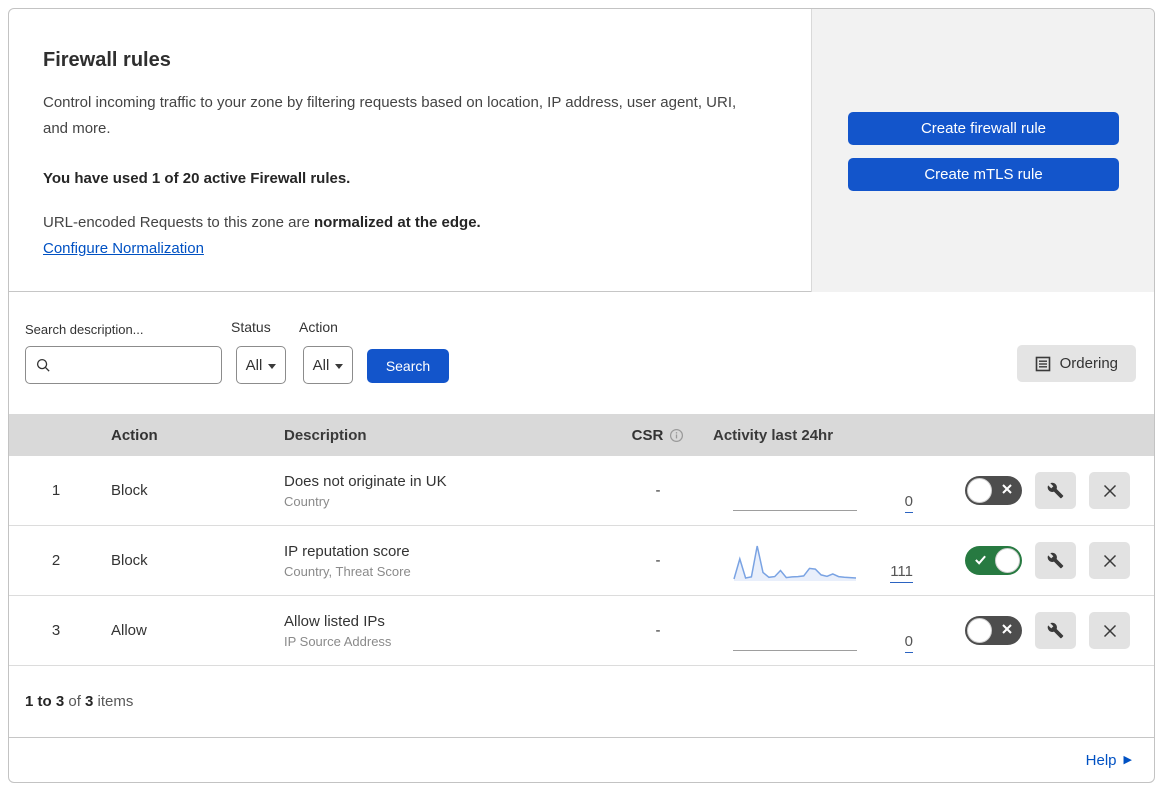  Describe the element at coordinates (334, 621) in the screenshot. I see `rule-description: Allow listed IPs` at that location.